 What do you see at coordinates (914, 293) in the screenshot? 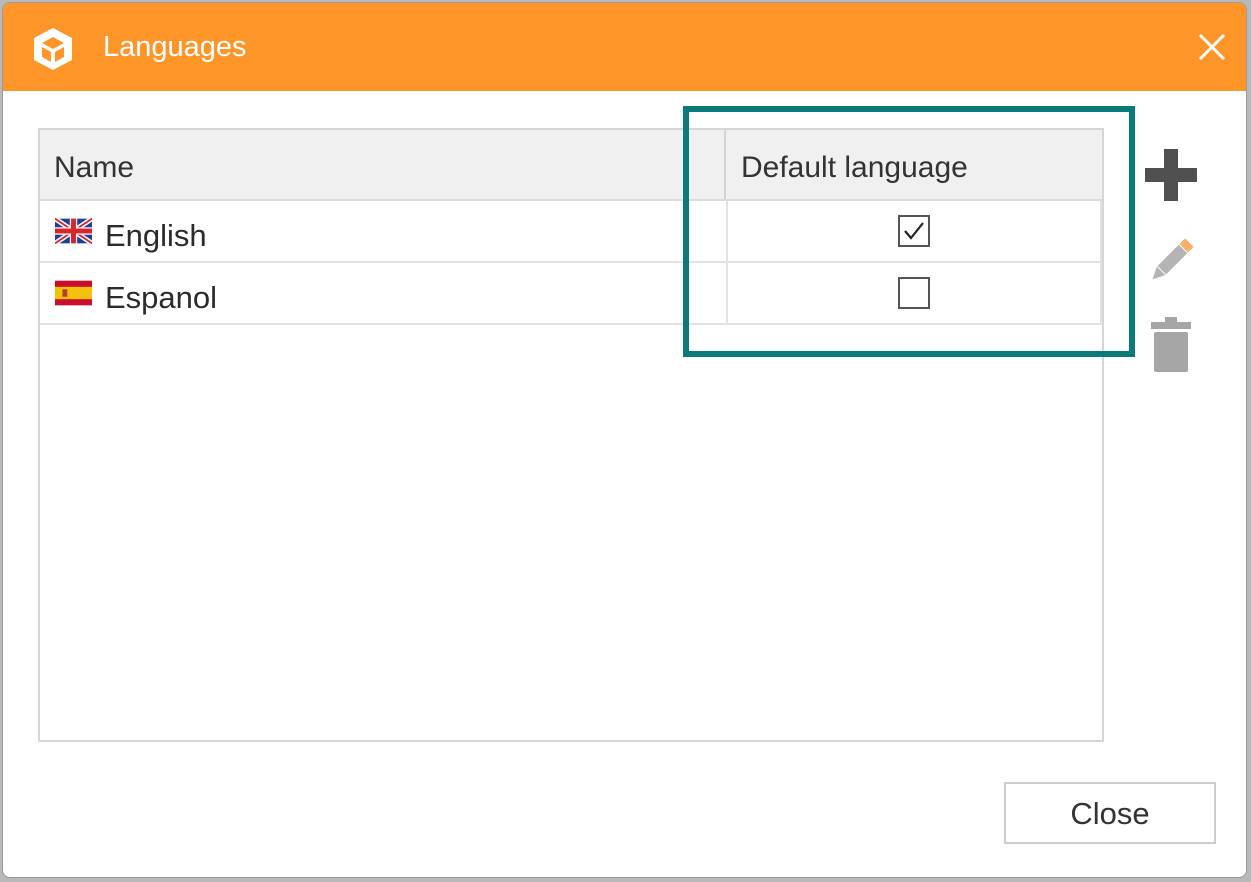
I see `default-language-checkbox-espanol` at bounding box center [914, 293].